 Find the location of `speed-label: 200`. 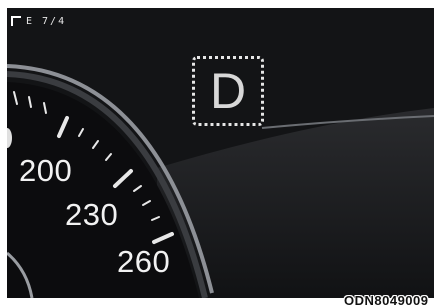

speed-label: 200 is located at coordinates (46, 170).